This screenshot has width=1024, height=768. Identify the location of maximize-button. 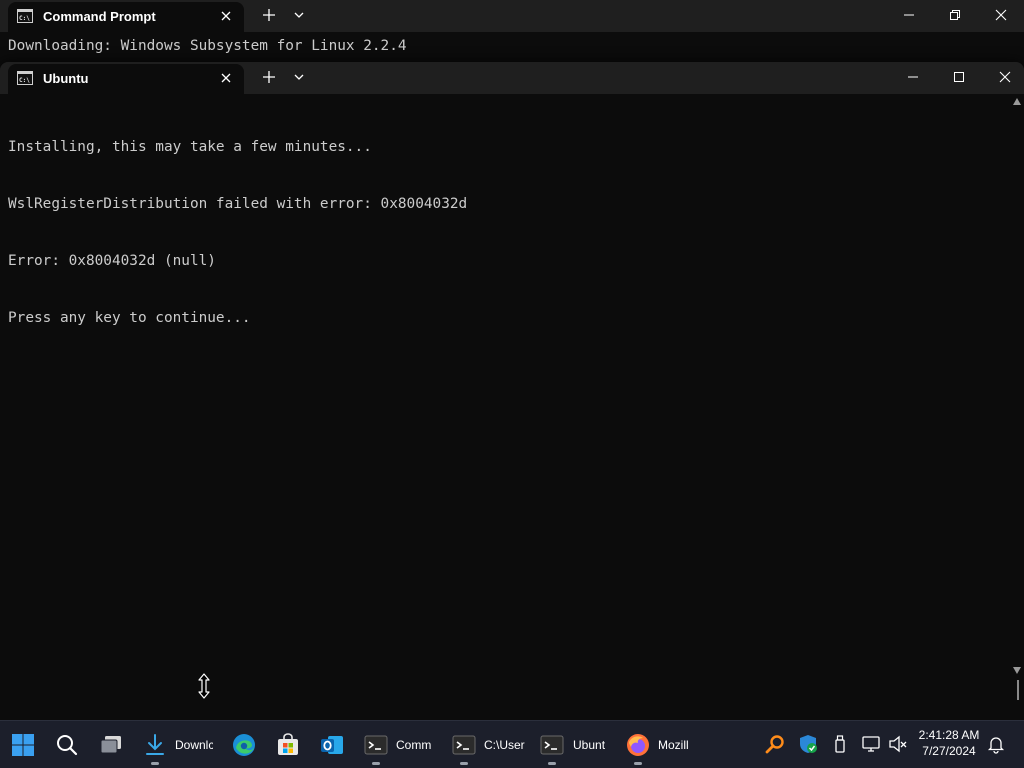
(959, 77).